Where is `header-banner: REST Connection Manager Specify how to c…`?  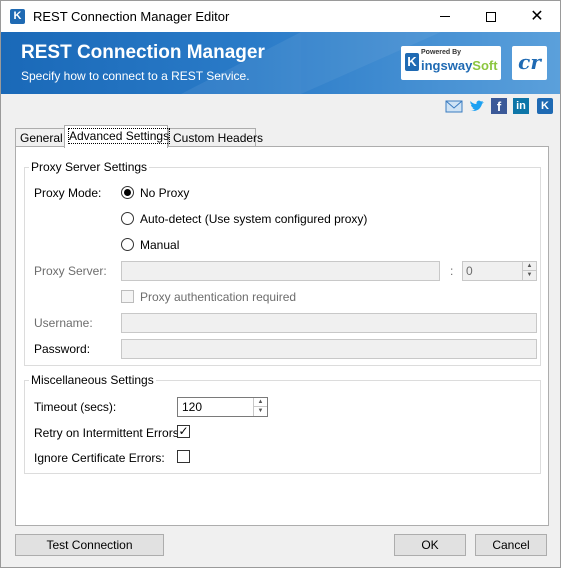 header-banner: REST Connection Manager Specify how to c… is located at coordinates (280, 63).